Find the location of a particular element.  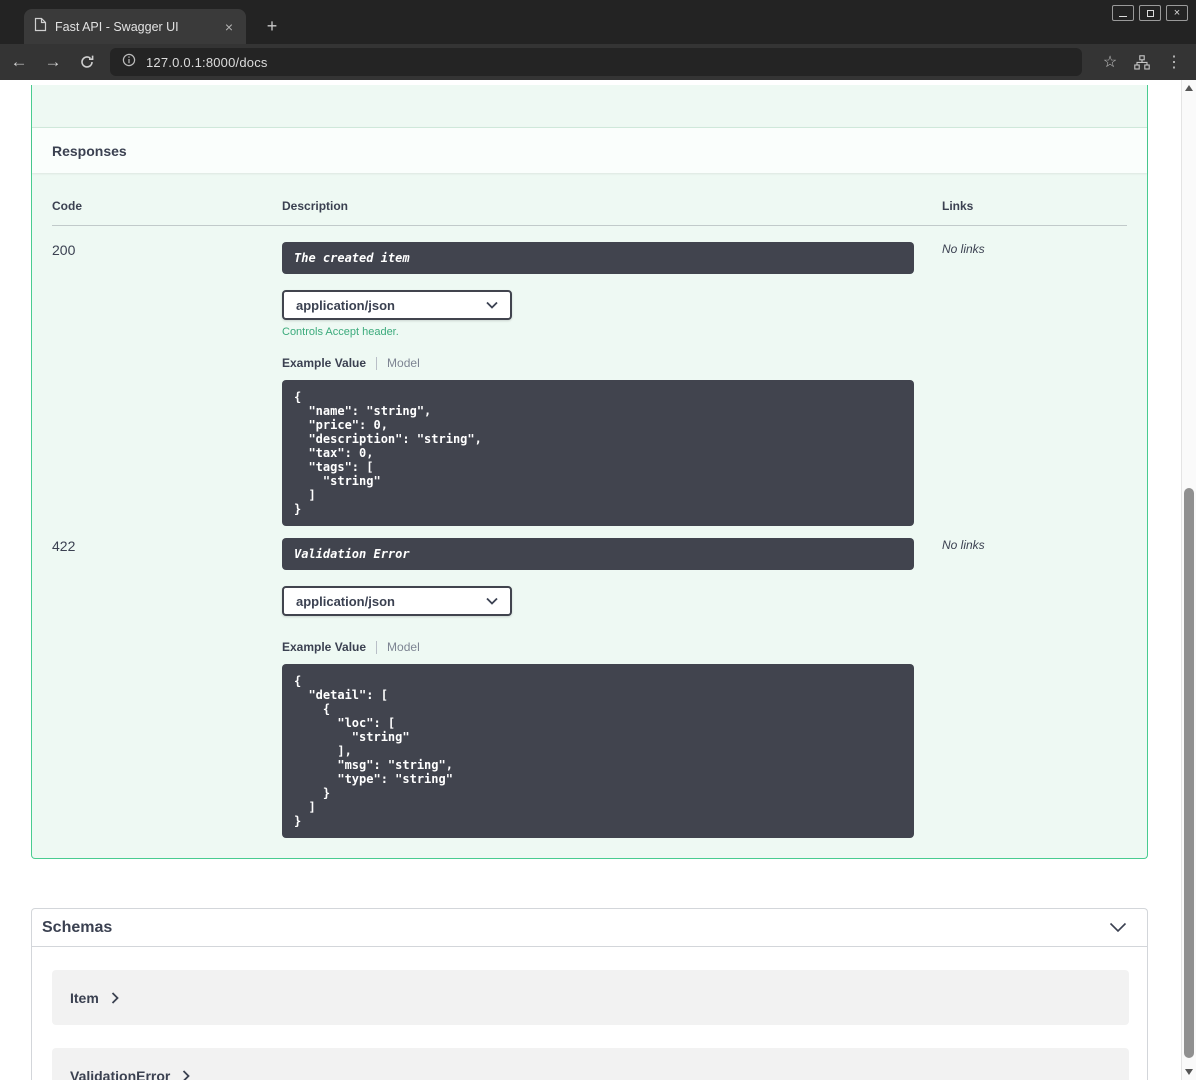

reload-button is located at coordinates (87, 62).